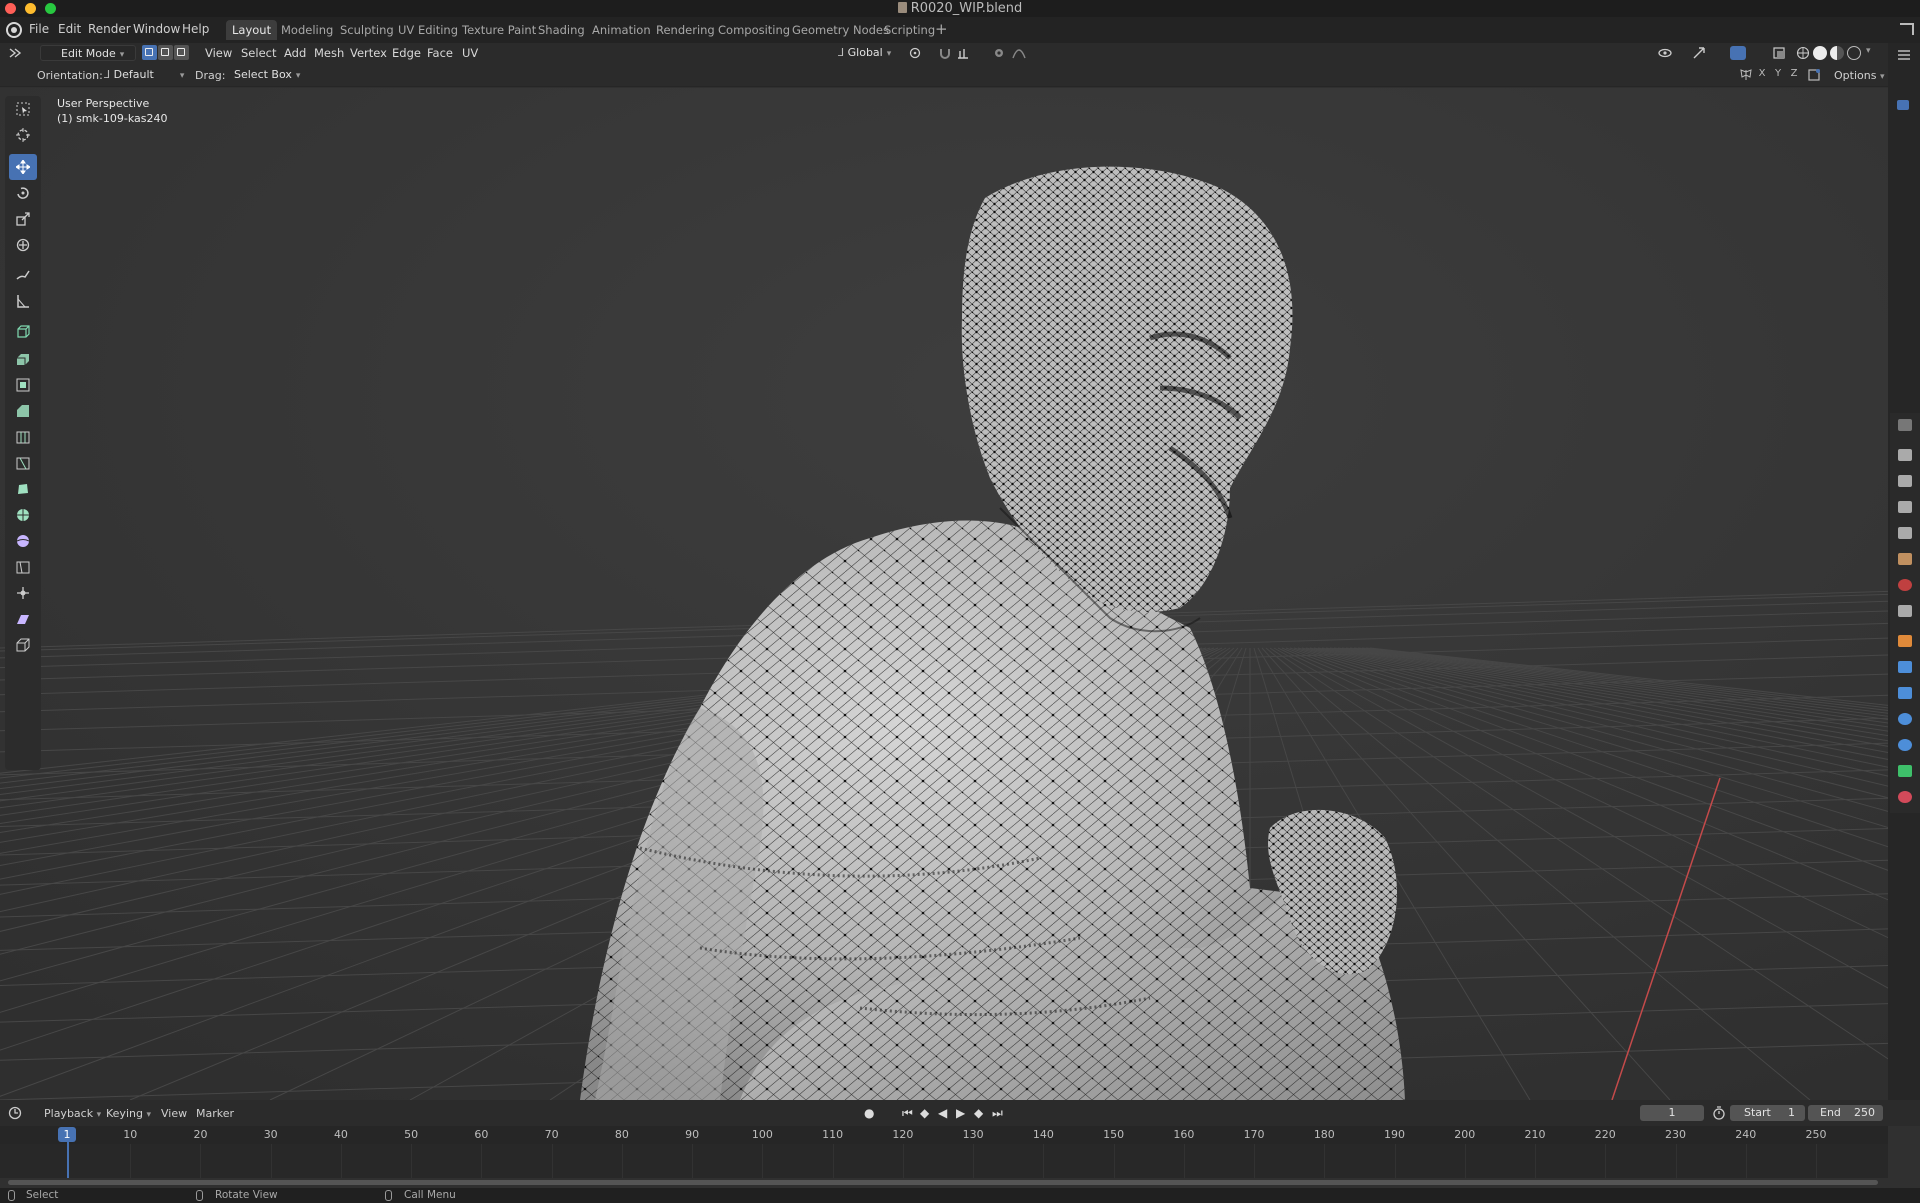  What do you see at coordinates (23, 411) in the screenshot?
I see `tool-bevel` at bounding box center [23, 411].